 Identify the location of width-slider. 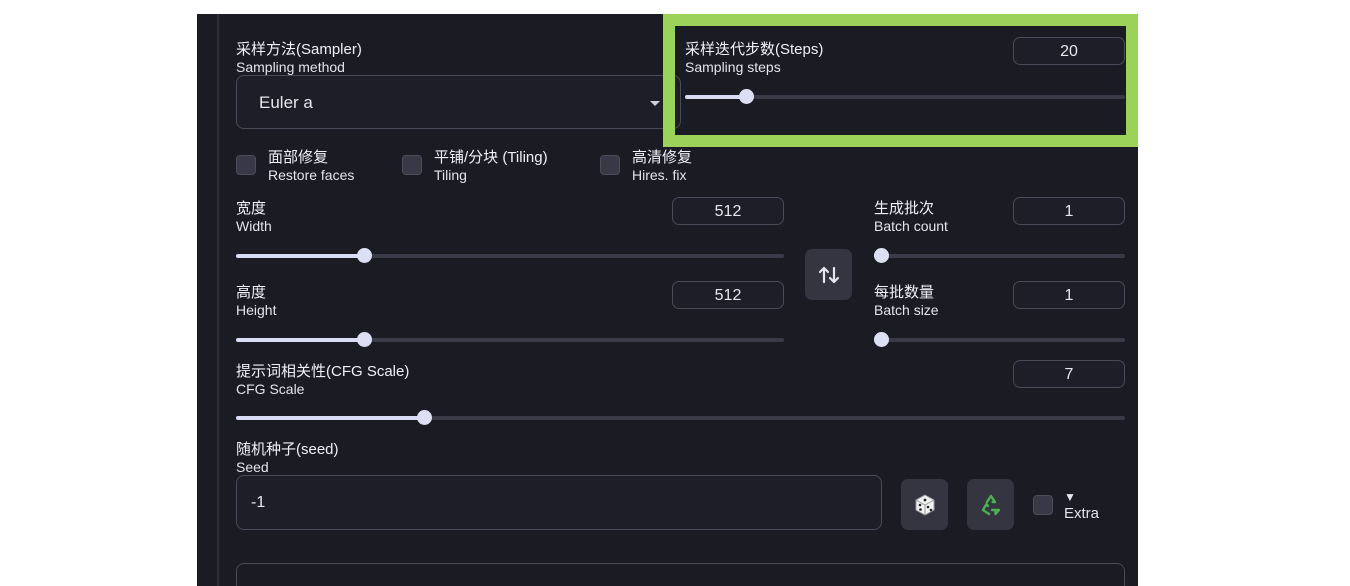
(510, 255).